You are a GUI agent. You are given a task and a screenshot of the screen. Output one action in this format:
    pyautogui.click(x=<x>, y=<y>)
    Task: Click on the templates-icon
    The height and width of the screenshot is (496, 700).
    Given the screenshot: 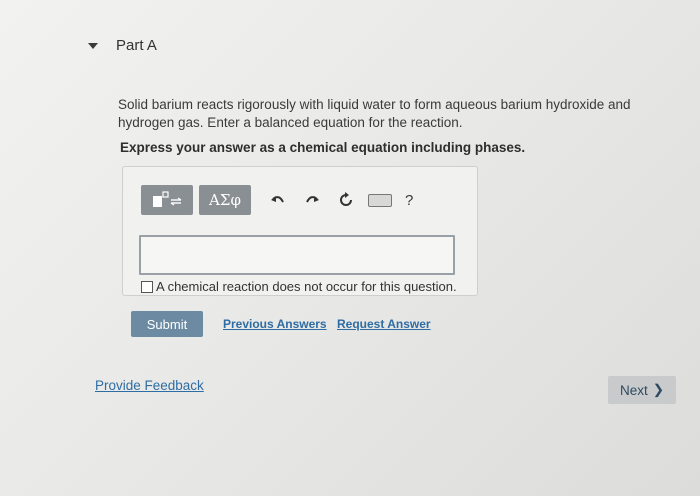 What is the action you would take?
    pyautogui.click(x=167, y=199)
    